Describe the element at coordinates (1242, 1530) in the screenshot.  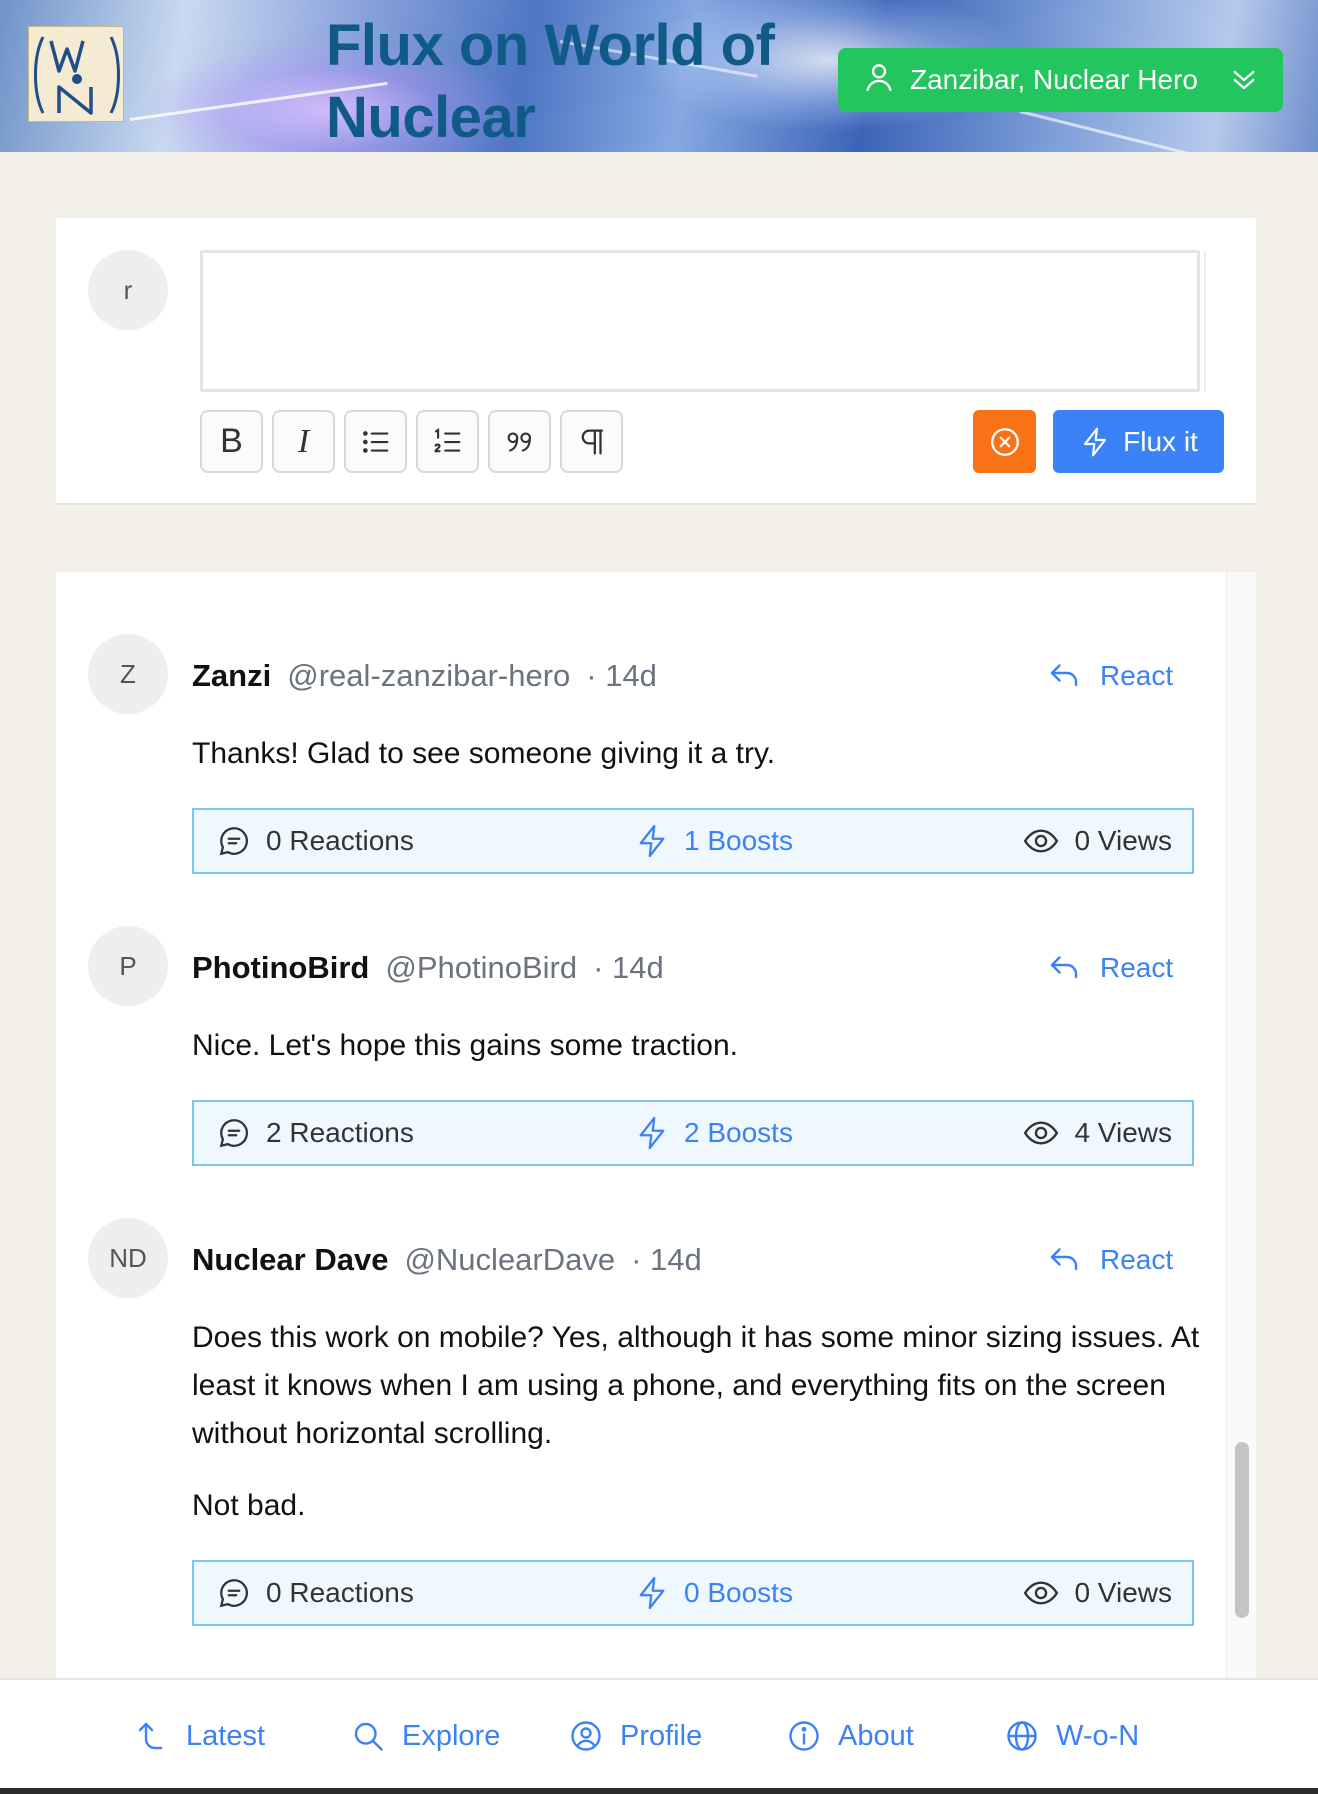
I see `scrollbar-thumb` at that location.